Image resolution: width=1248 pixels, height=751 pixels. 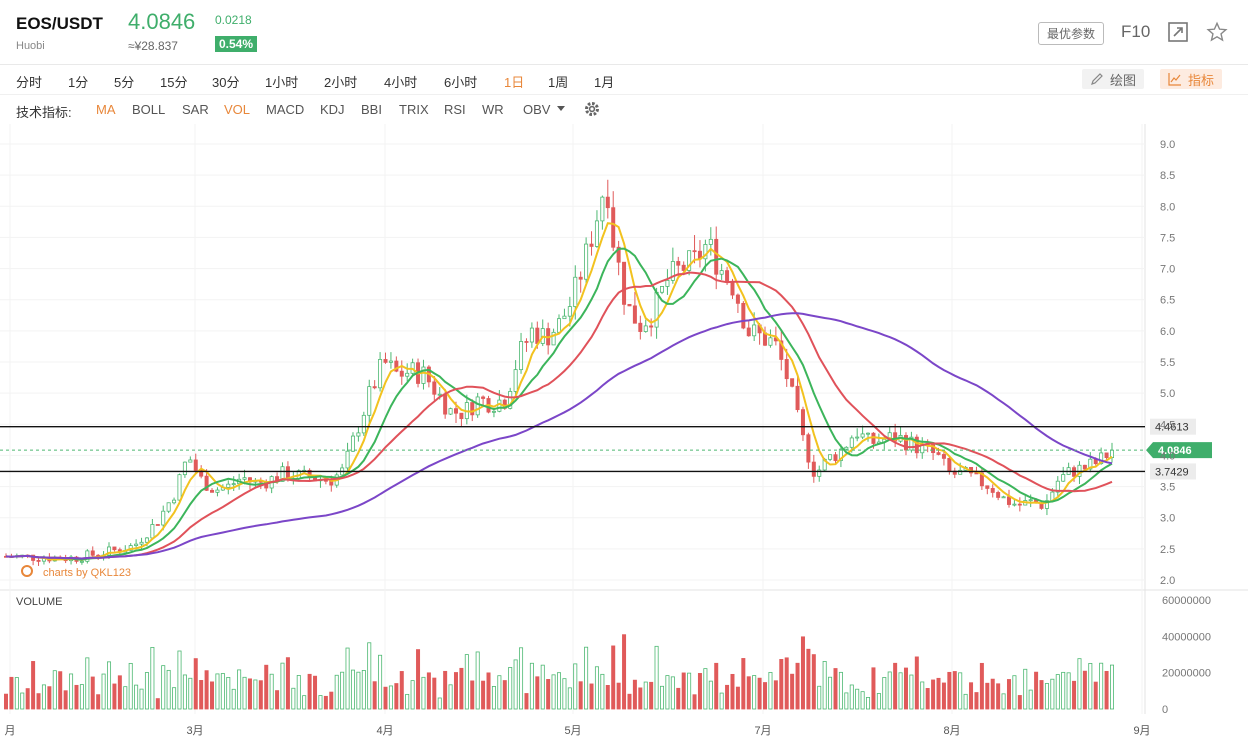 What do you see at coordinates (236, 44) in the screenshot?
I see `price-change-percent: 0.54%` at bounding box center [236, 44].